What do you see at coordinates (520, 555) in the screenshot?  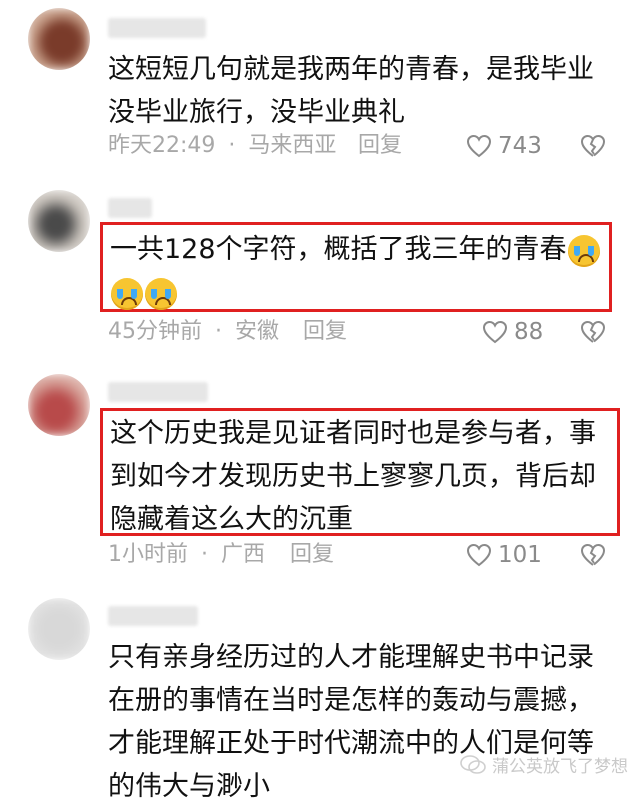 I see `like-count: 101` at bounding box center [520, 555].